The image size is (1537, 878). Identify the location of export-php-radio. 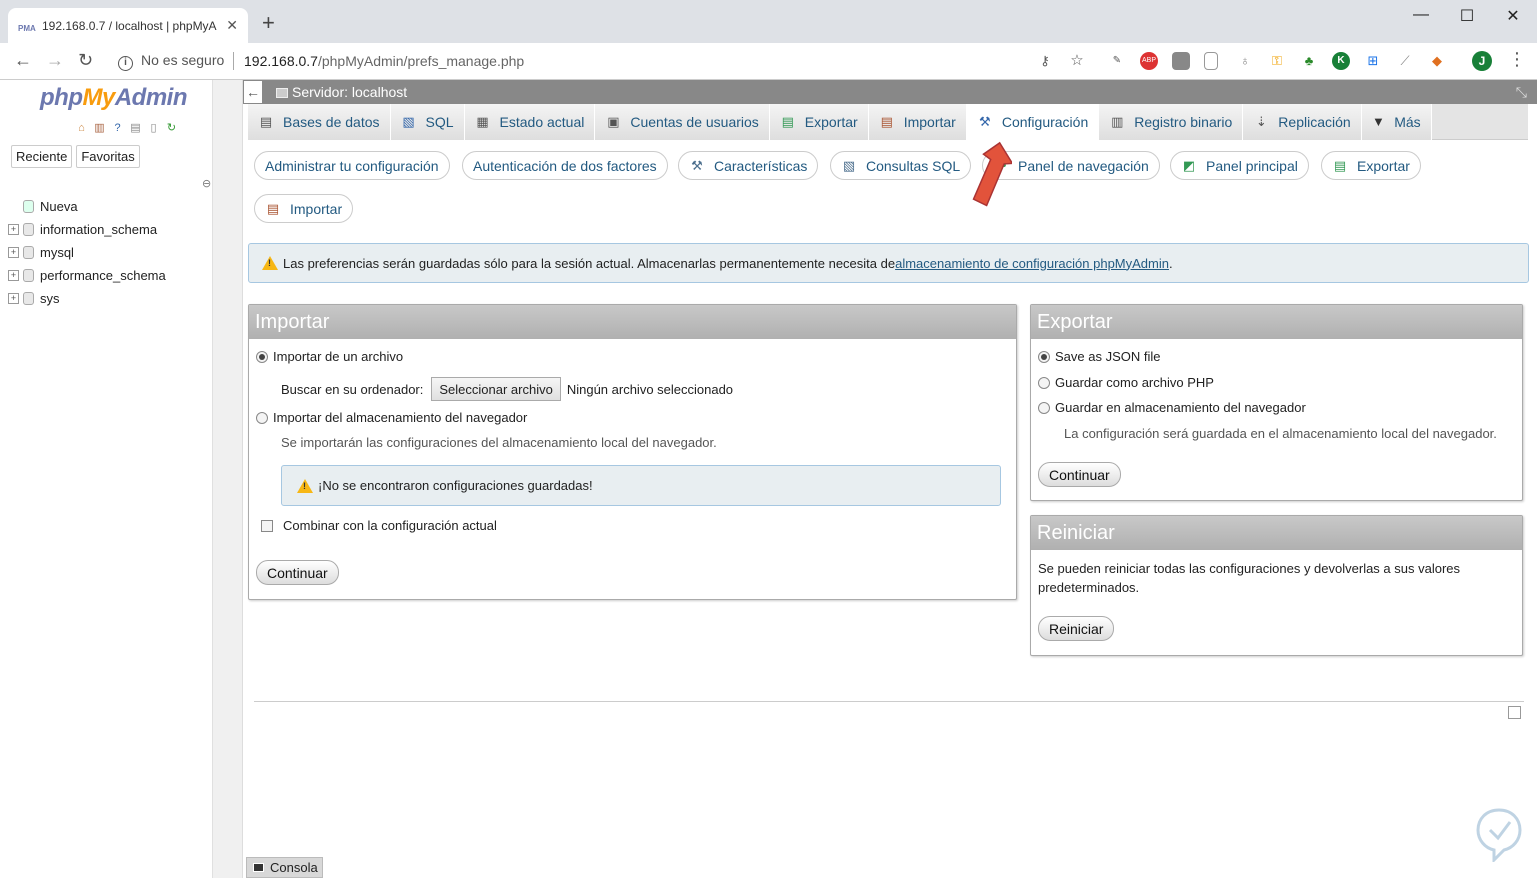
(1044, 382).